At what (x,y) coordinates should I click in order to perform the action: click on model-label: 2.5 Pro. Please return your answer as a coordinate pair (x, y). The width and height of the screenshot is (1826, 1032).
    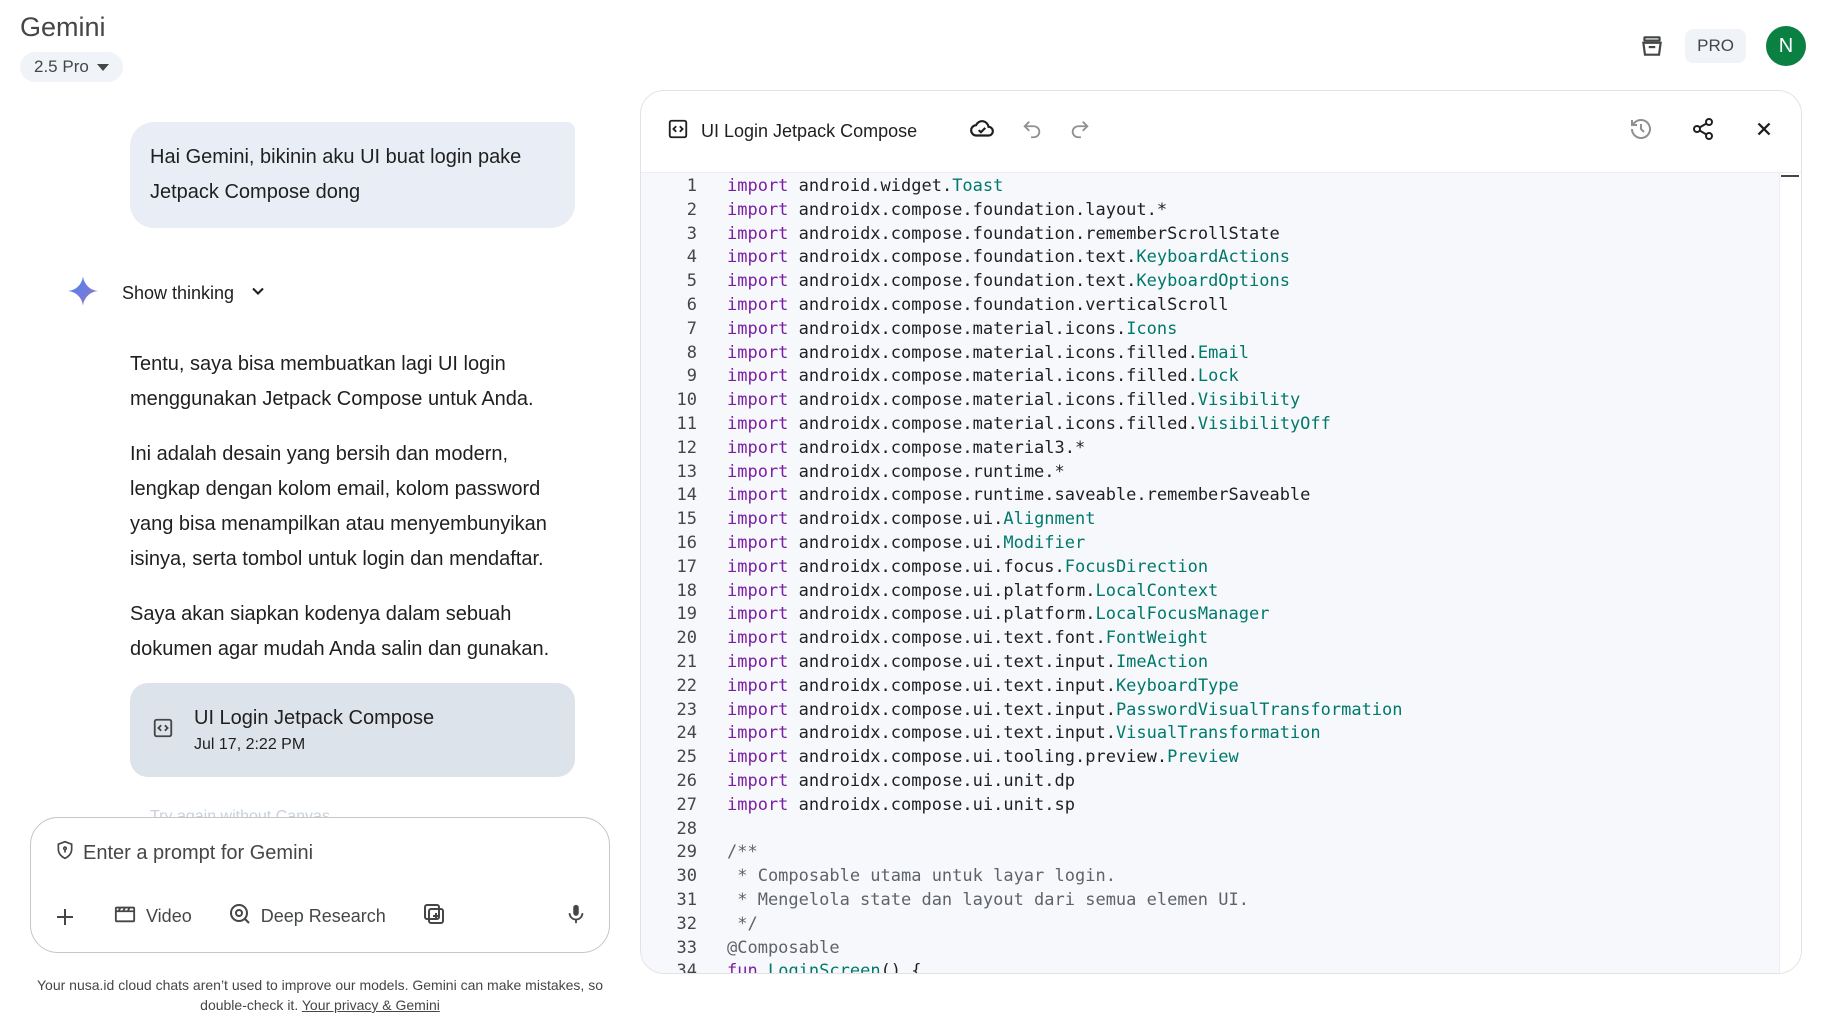
    Looking at the image, I should click on (61, 66).